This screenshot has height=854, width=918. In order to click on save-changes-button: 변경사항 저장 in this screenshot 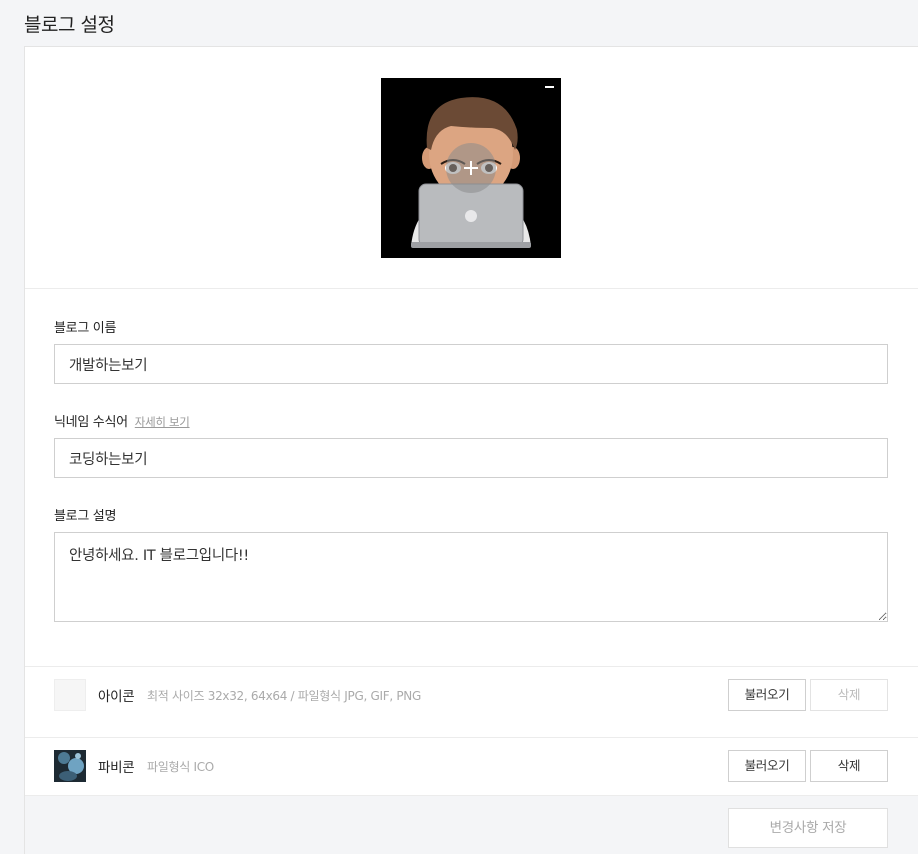, I will do `click(808, 828)`.